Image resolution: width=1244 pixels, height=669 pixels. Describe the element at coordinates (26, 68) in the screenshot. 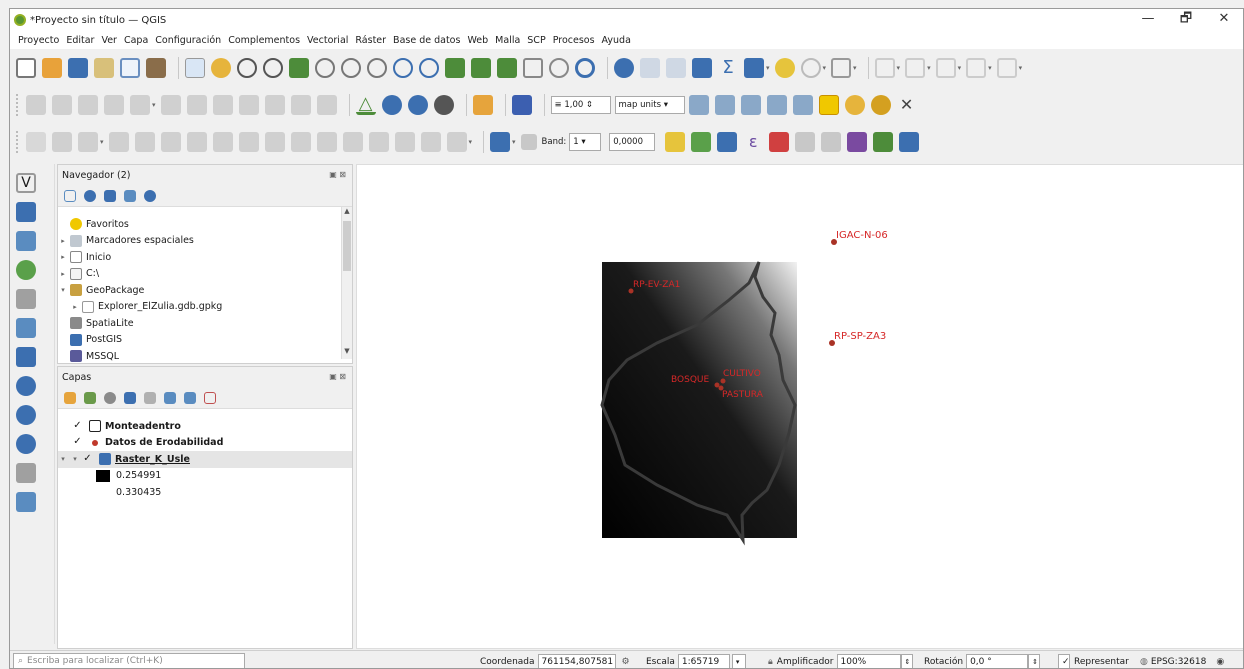

I see `new-project-icon` at that location.